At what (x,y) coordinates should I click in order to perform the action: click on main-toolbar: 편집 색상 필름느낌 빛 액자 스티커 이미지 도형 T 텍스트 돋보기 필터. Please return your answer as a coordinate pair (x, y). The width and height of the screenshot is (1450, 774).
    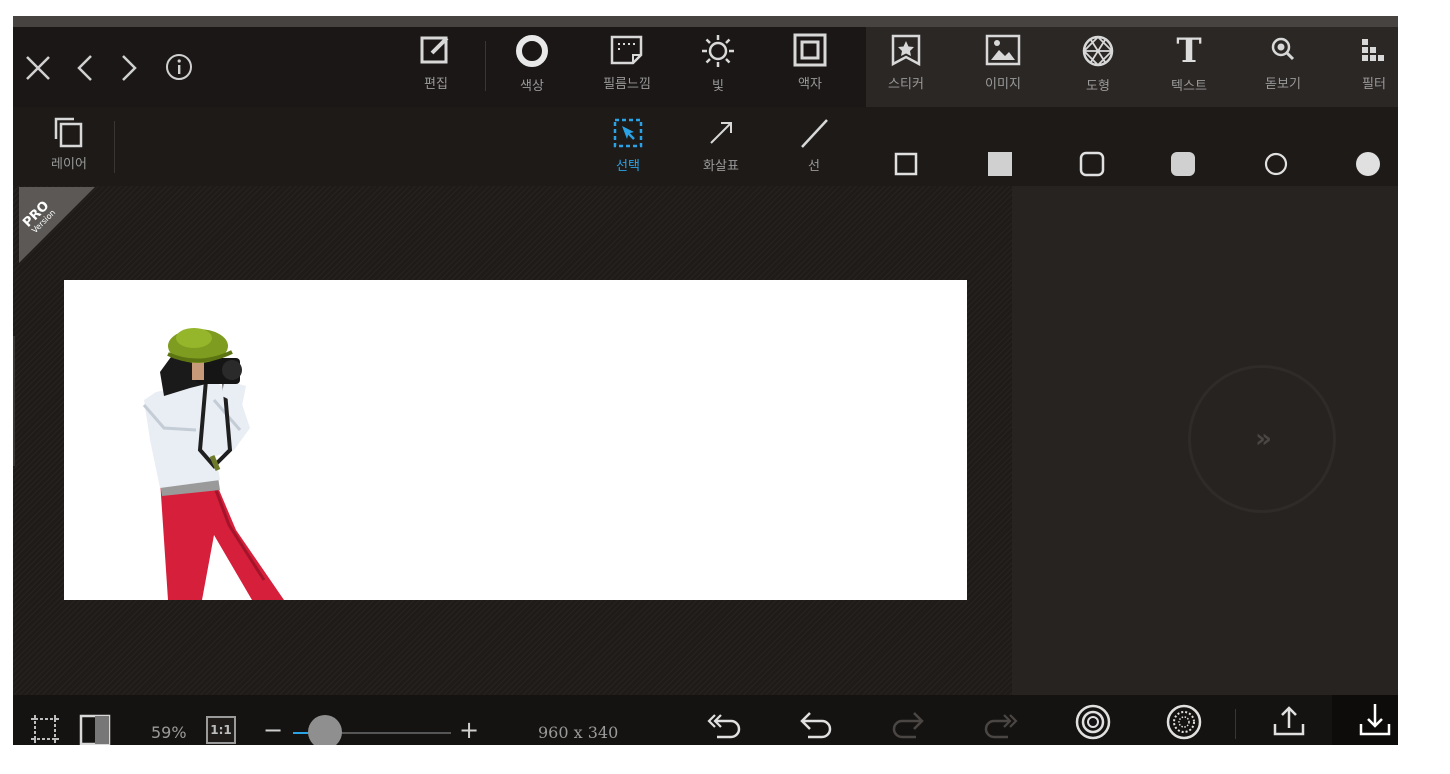
    Looking at the image, I should click on (705, 67).